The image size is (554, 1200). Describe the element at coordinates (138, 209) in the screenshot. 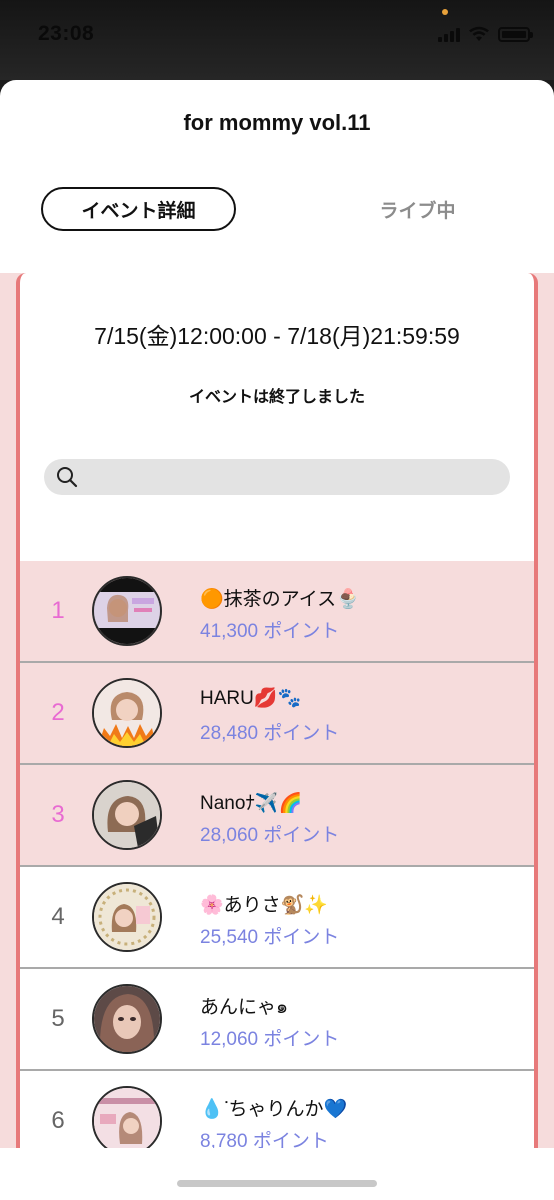

I see `tab-event-details: イベント詳細` at that location.